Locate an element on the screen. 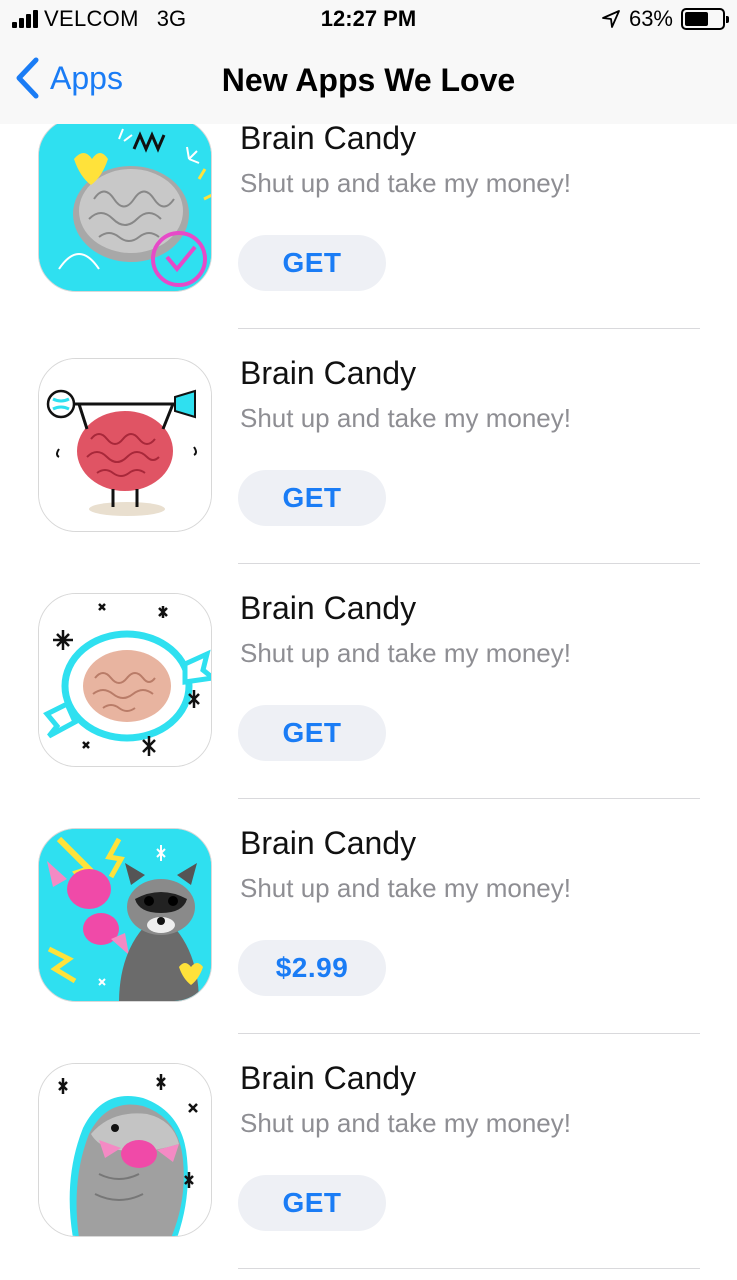 The height and width of the screenshot is (1280, 737). brain-grey-cyan-icon is located at coordinates (125, 208).